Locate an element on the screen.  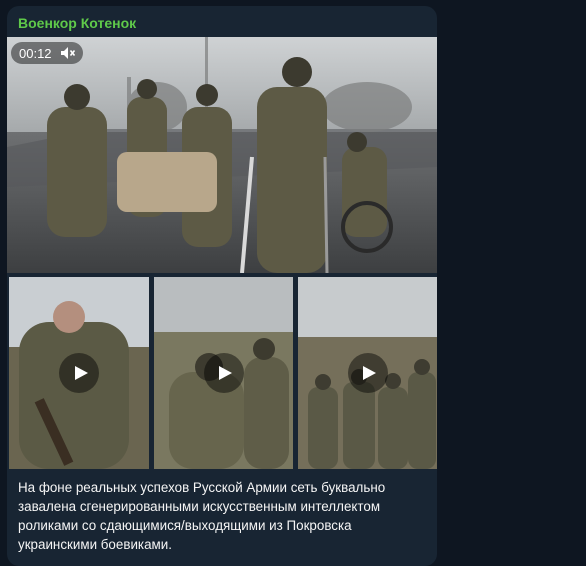
video-duration: 00:12 is located at coordinates (35, 53).